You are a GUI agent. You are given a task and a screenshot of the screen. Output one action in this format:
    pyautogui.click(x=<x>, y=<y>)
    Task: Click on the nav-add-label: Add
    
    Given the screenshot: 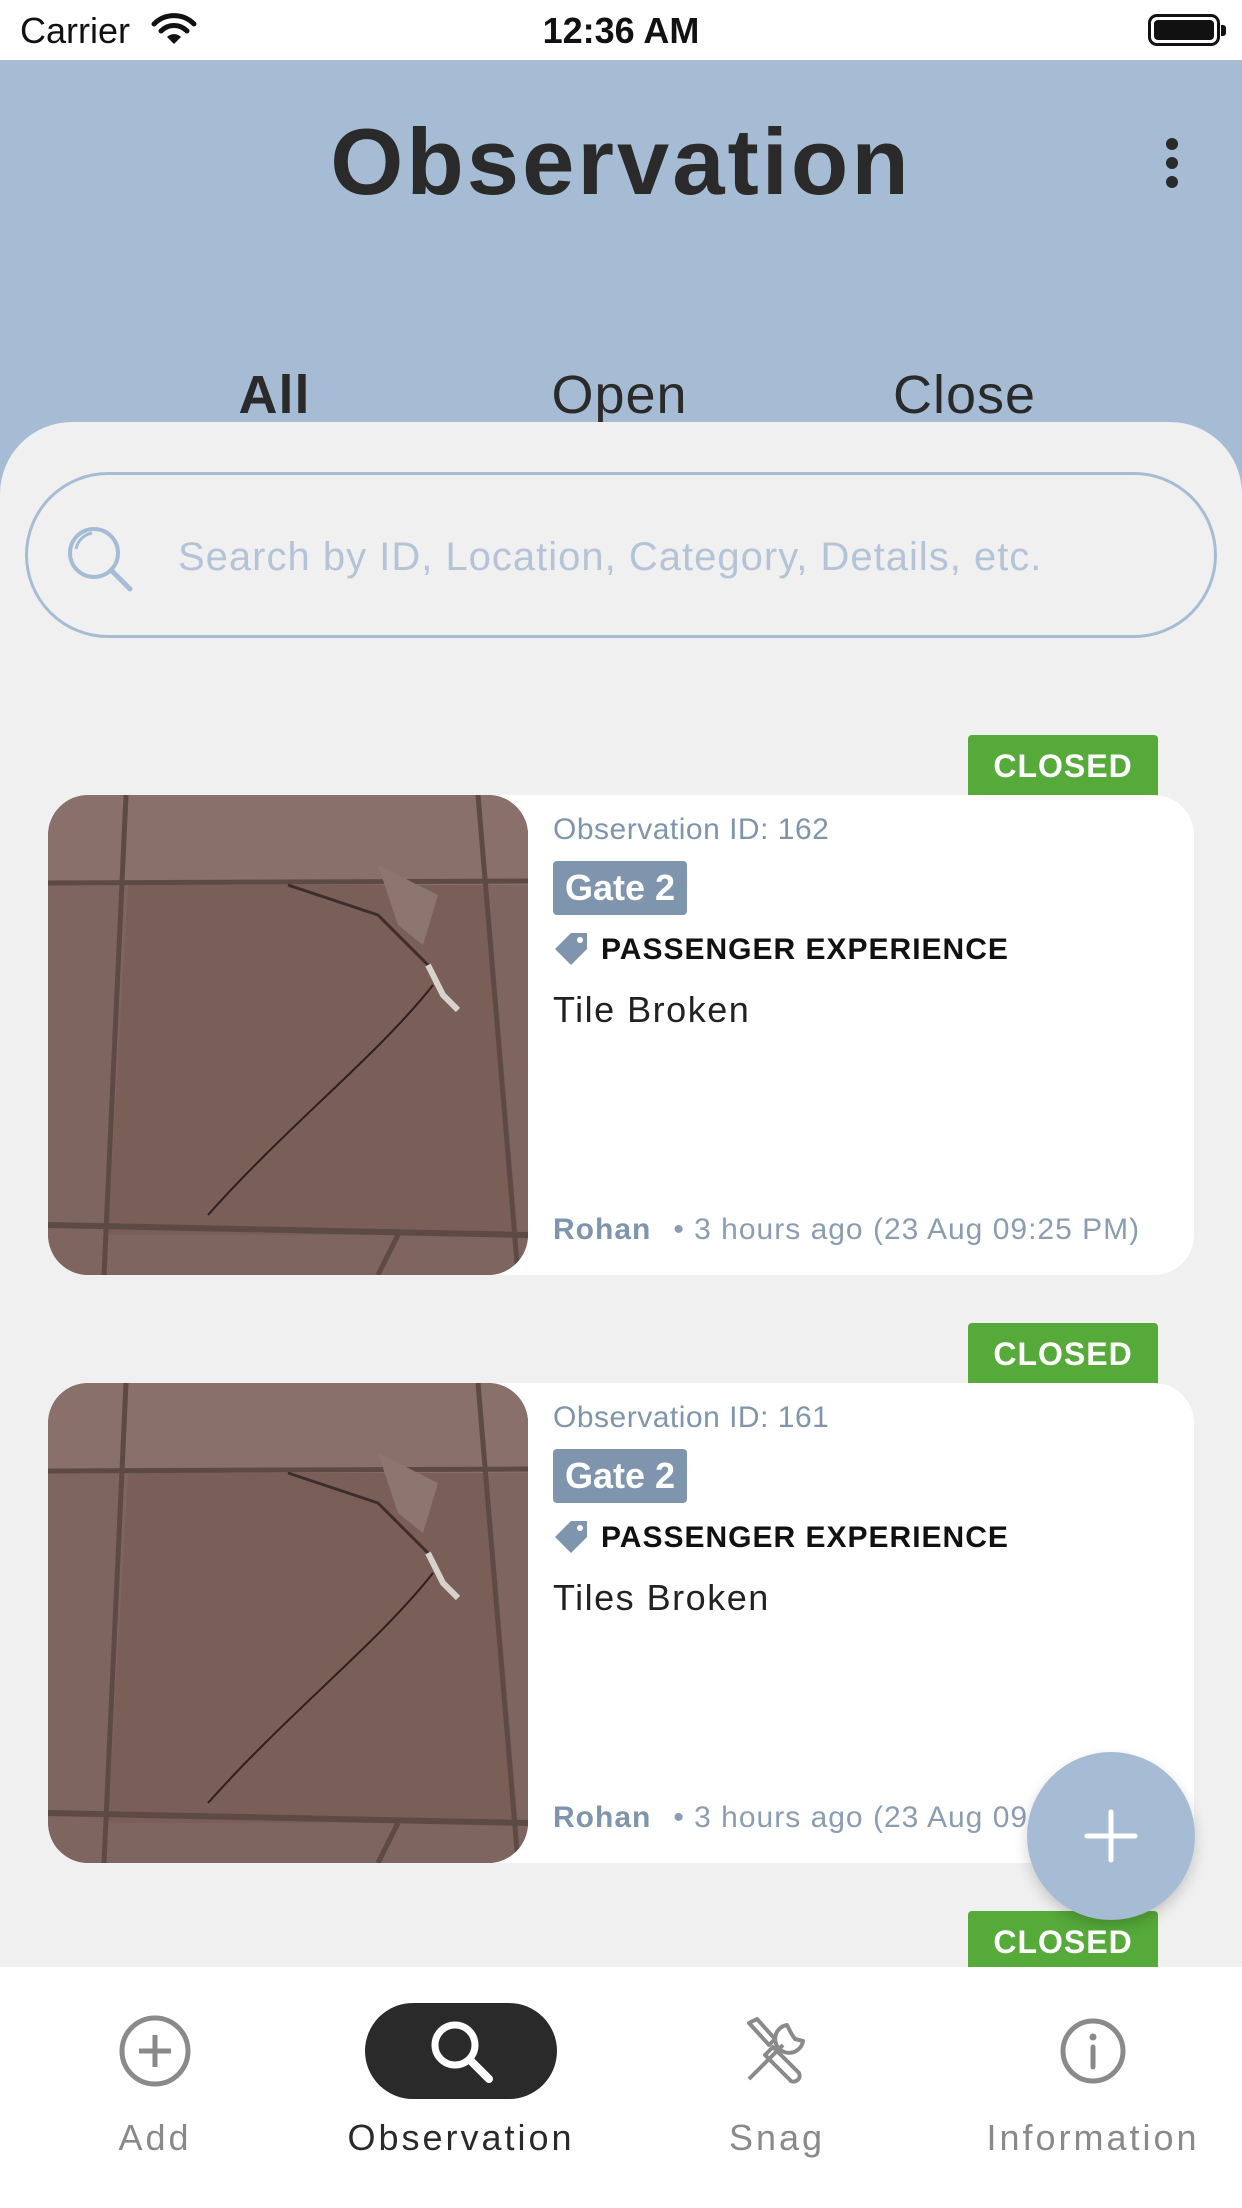 What is the action you would take?
    pyautogui.click(x=155, y=2137)
    